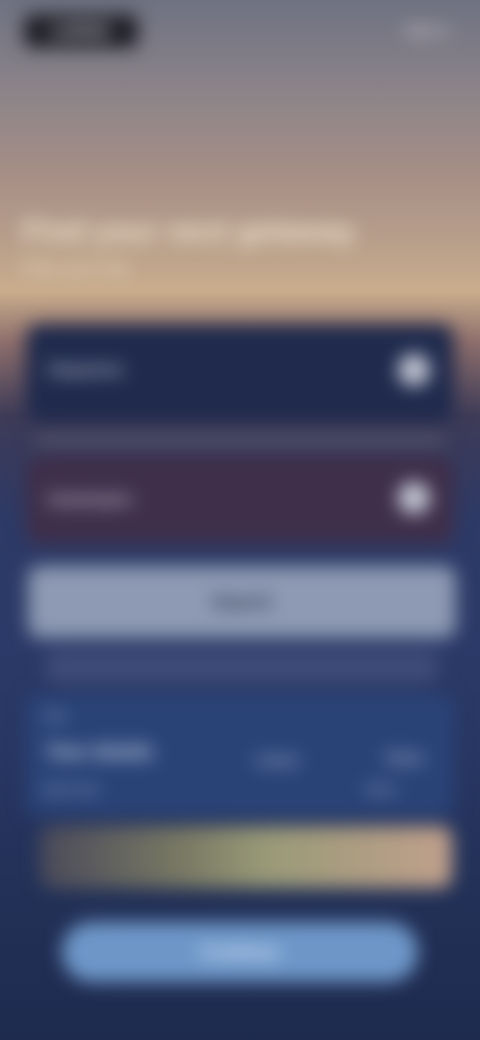 This screenshot has height=1040, width=480. I want to click on logo: LOGO, so click(81, 31).